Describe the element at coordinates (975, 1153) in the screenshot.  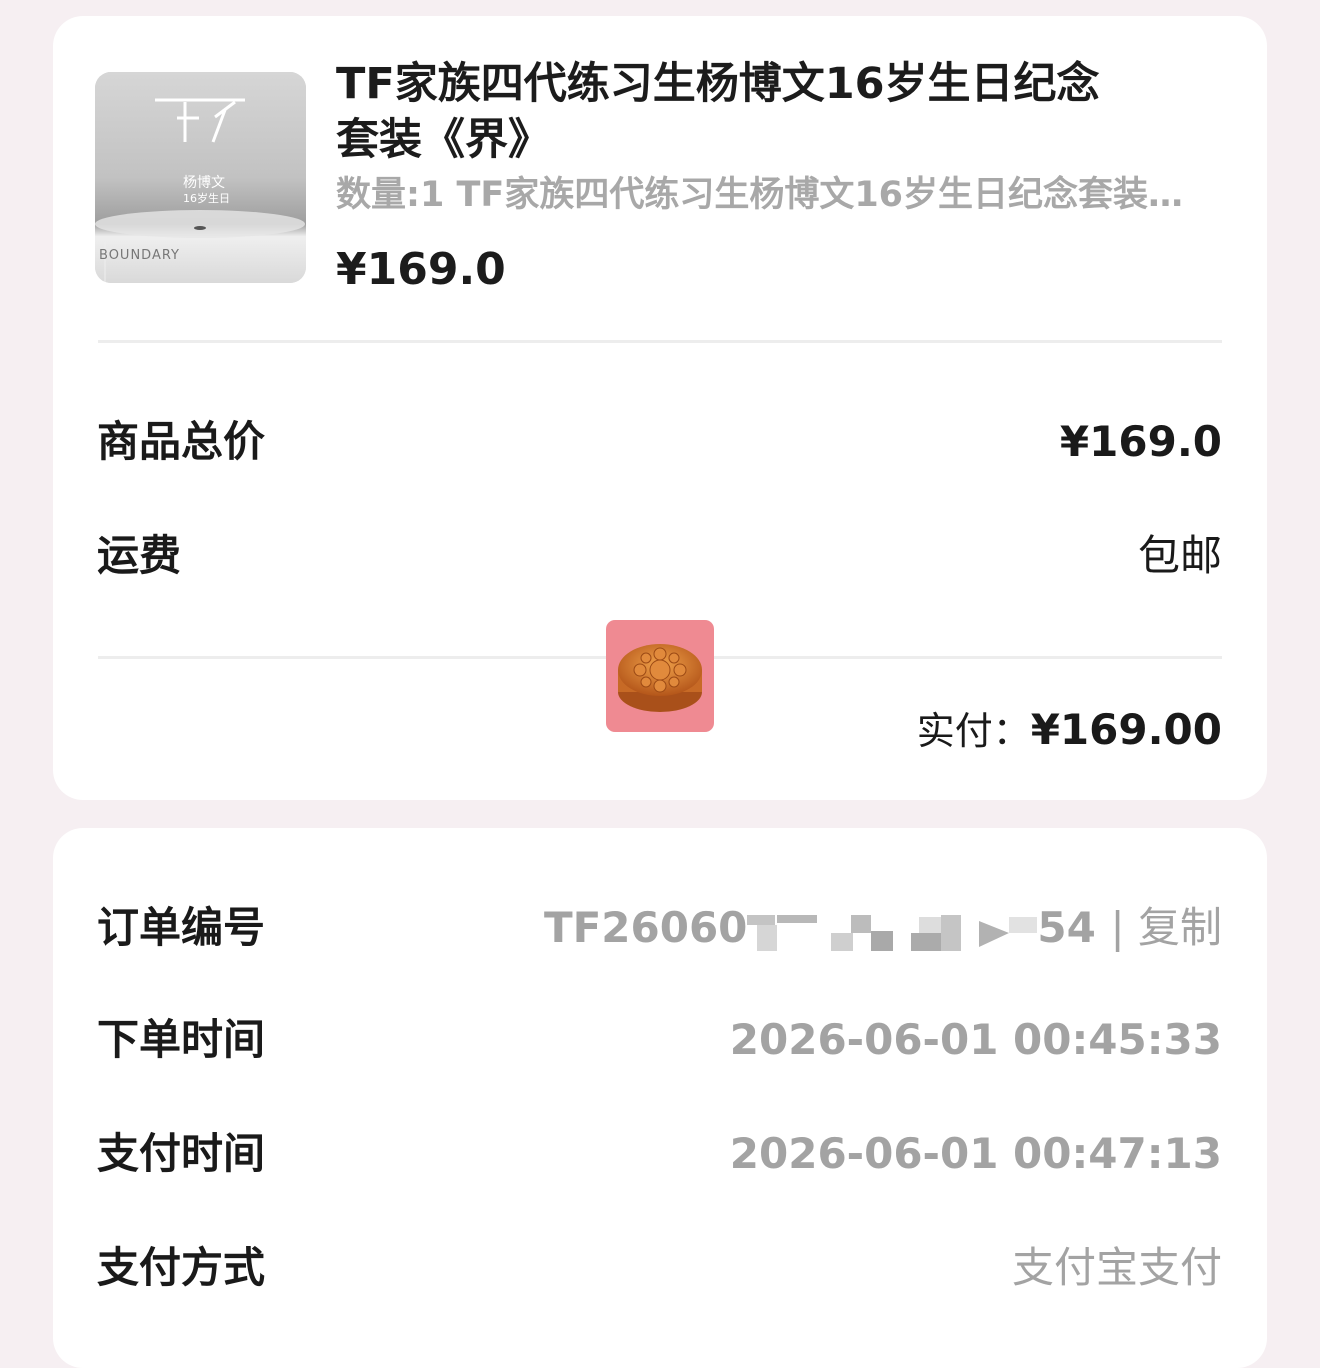
I see `pay-time-value: 2026-06-01 00:47:13` at that location.